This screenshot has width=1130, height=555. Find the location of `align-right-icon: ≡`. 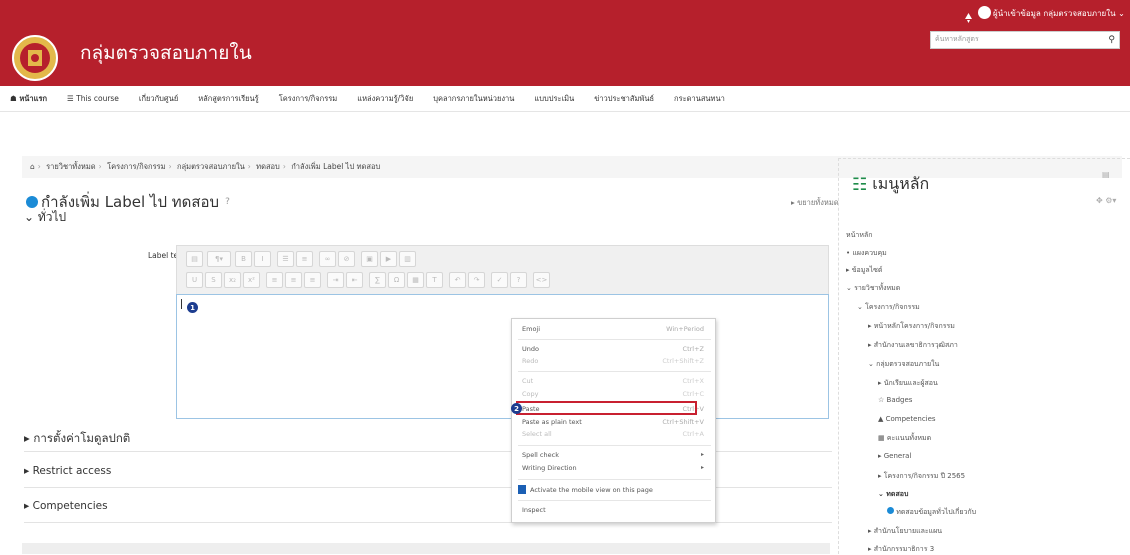

align-right-icon: ≡ is located at coordinates (312, 280).